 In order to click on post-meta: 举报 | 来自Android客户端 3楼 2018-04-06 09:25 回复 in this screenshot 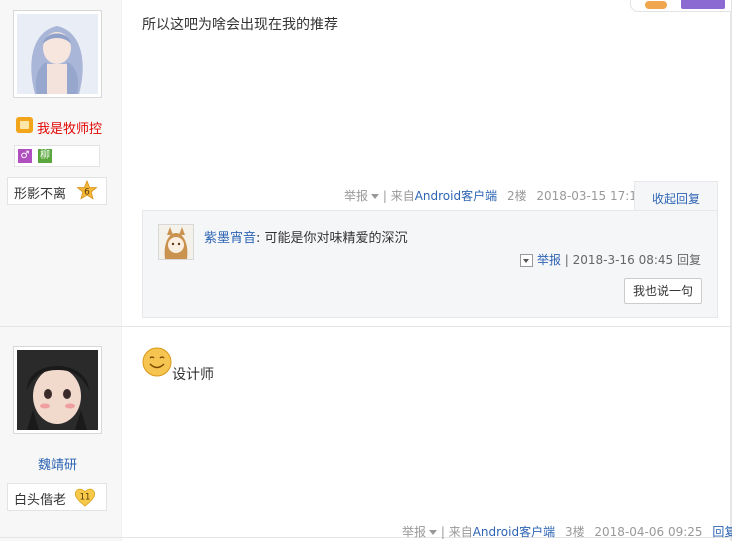, I will do `click(567, 531)`.